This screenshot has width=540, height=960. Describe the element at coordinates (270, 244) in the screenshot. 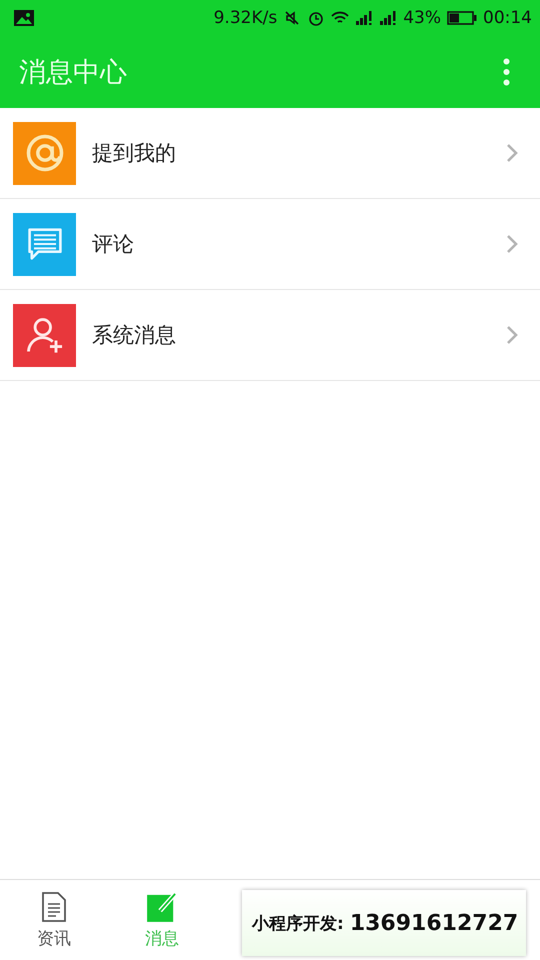

I see `list-item: 评论` at that location.